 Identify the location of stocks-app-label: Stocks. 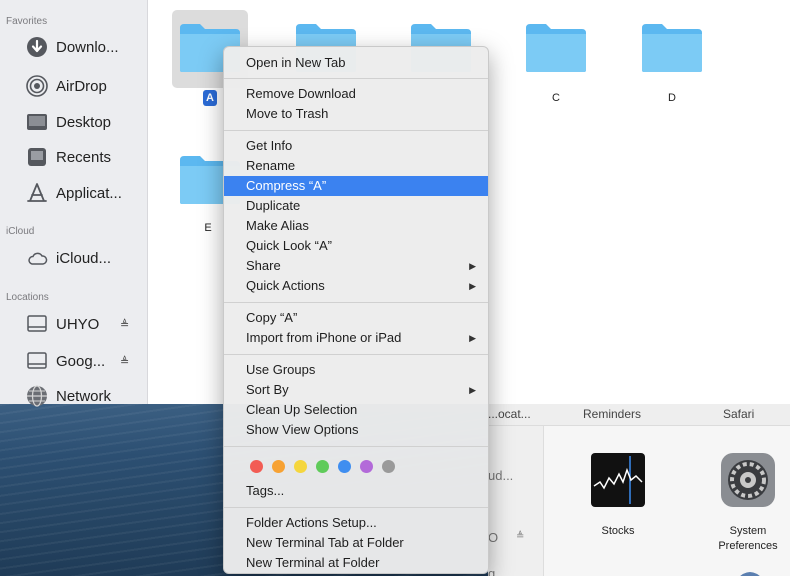
(618, 531).